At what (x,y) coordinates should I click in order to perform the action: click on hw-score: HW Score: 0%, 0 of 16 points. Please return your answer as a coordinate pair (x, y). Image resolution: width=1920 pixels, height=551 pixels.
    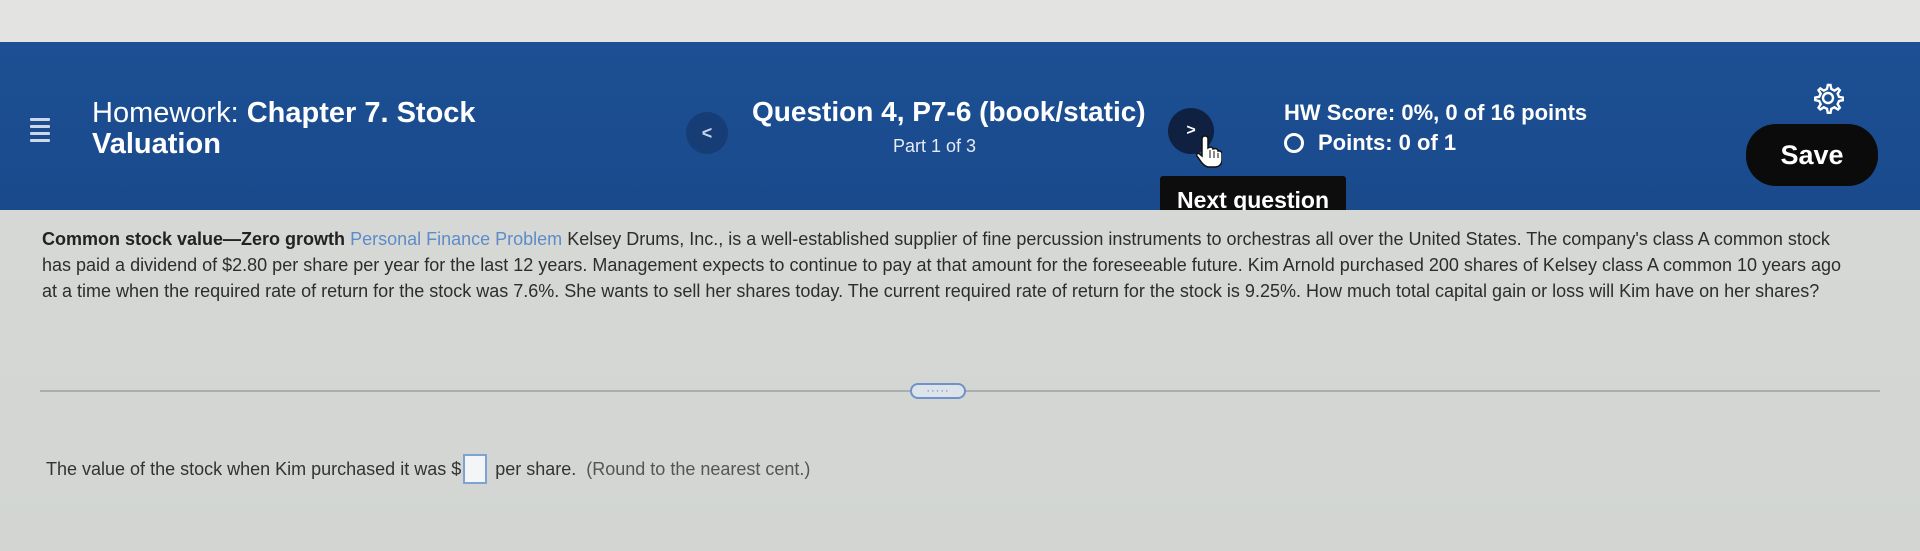
    Looking at the image, I should click on (1436, 112).